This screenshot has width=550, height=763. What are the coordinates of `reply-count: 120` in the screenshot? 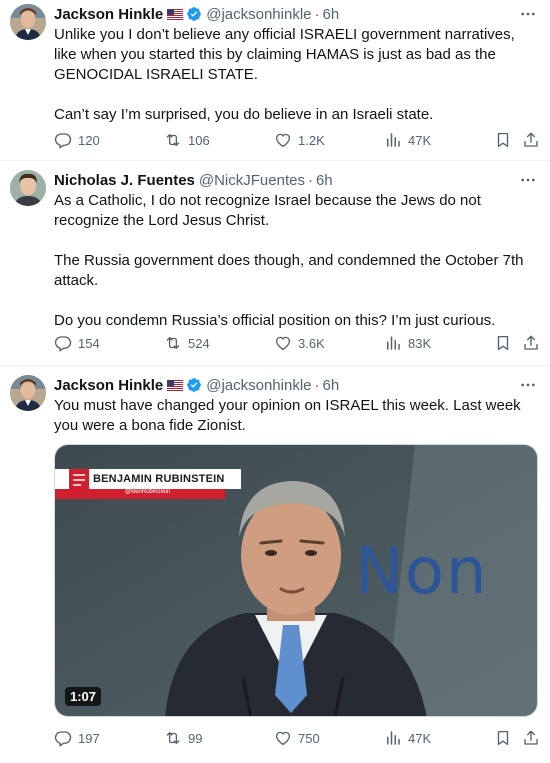 It's located at (89, 140).